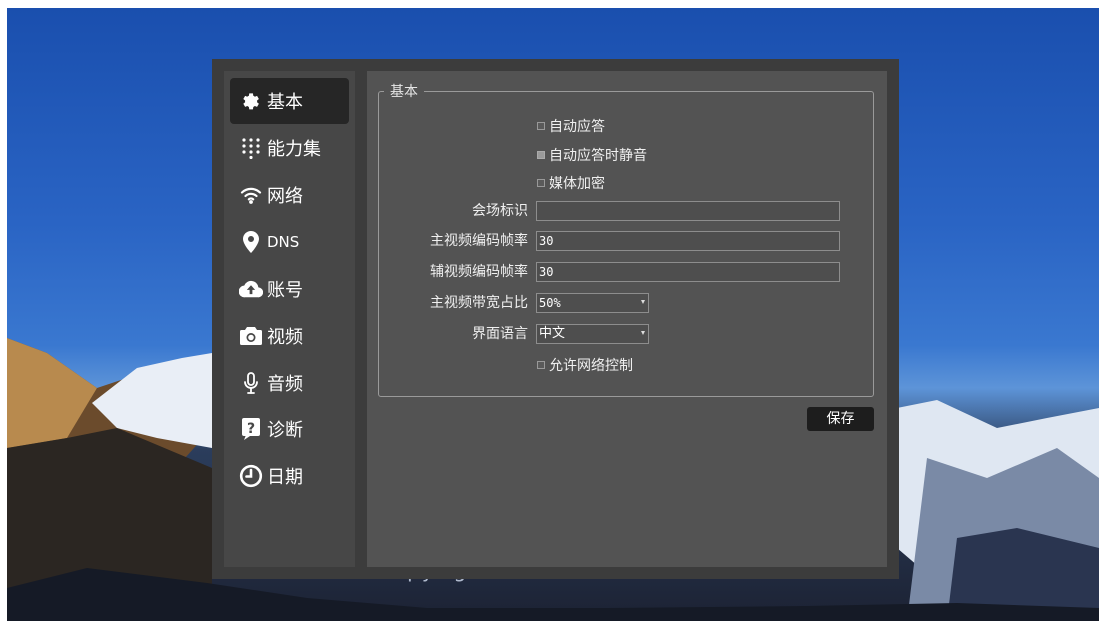 Image resolution: width=1099 pixels, height=621 pixels. I want to click on main-video-bw-ratio-select: 50%, so click(592, 303).